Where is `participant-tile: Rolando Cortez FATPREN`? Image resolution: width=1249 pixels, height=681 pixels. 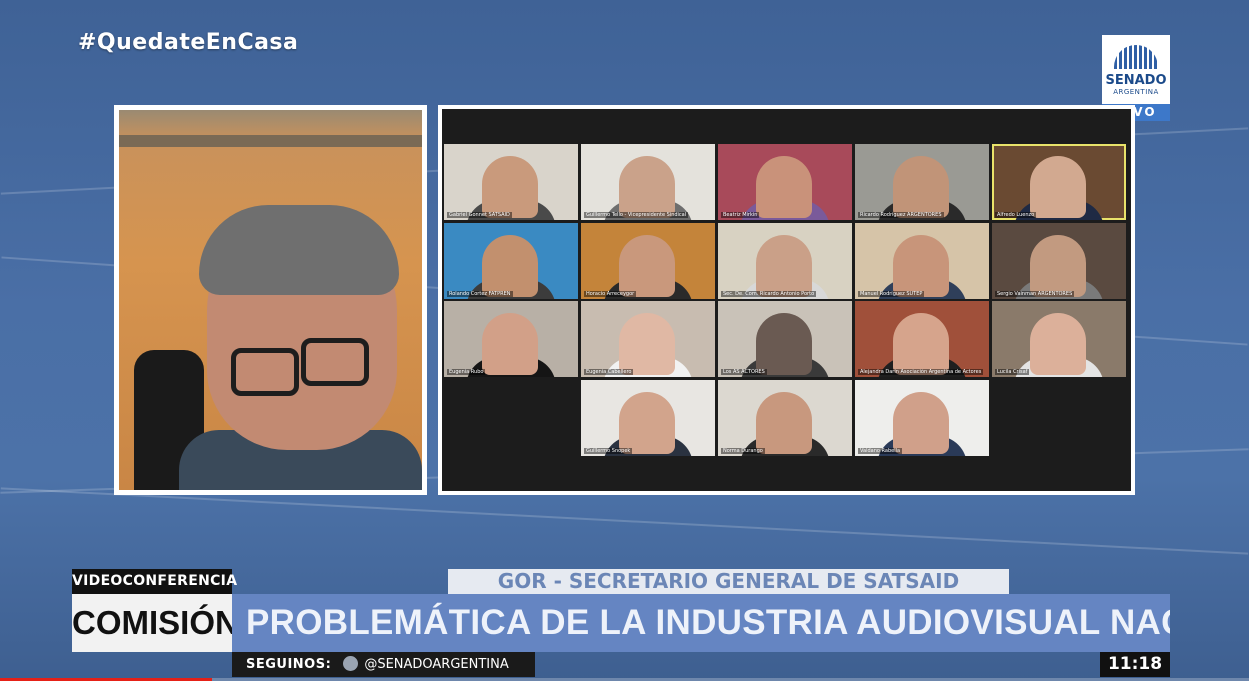 participant-tile: Rolando Cortez FATPREN is located at coordinates (511, 260).